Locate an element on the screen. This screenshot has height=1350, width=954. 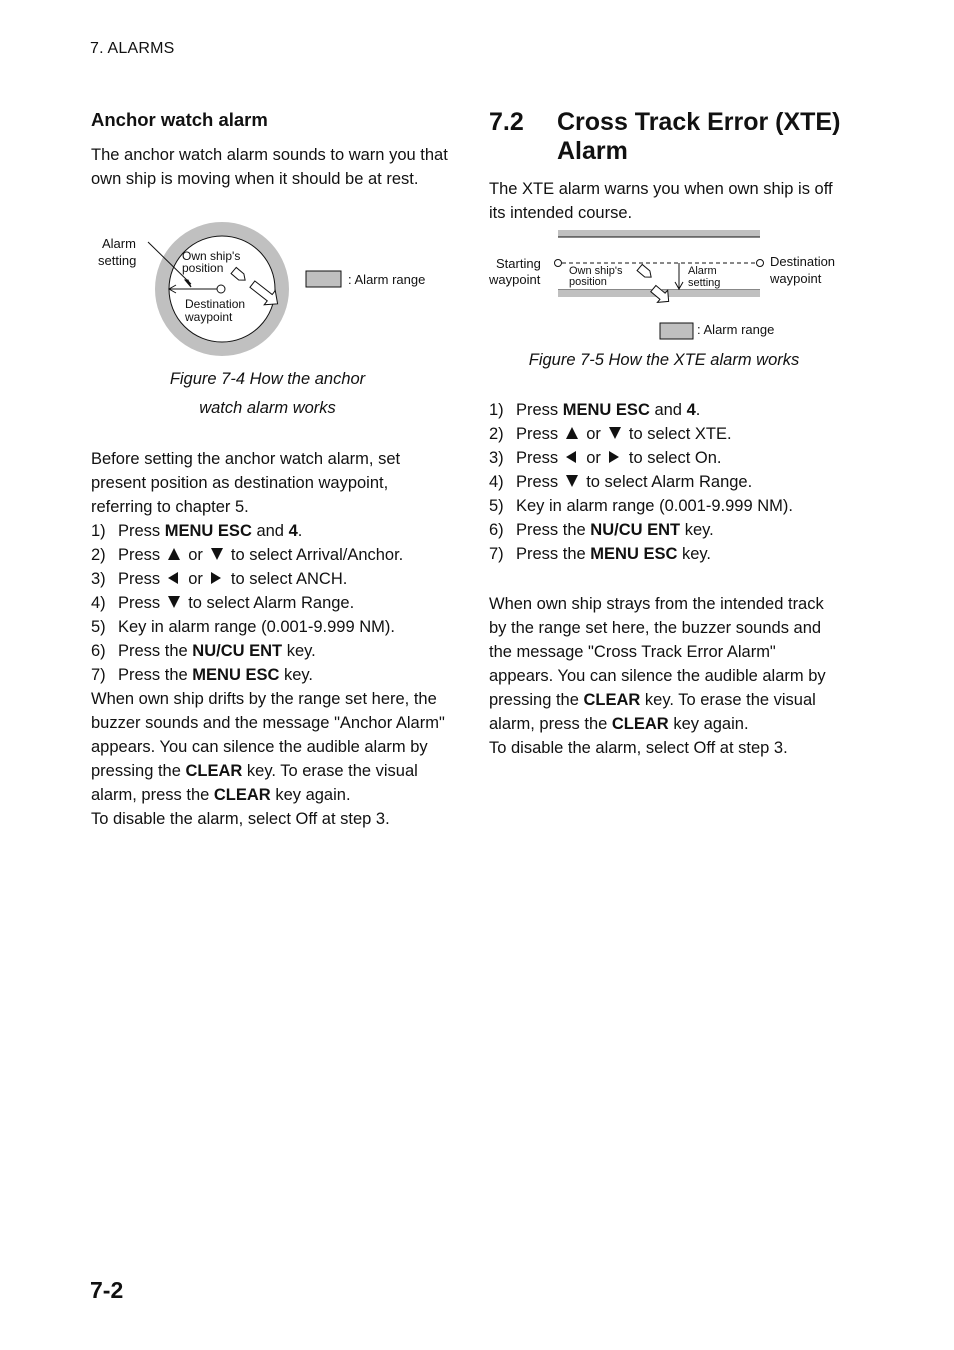
step-3: 3) Press or to select On. is located at coordinates (605, 458).